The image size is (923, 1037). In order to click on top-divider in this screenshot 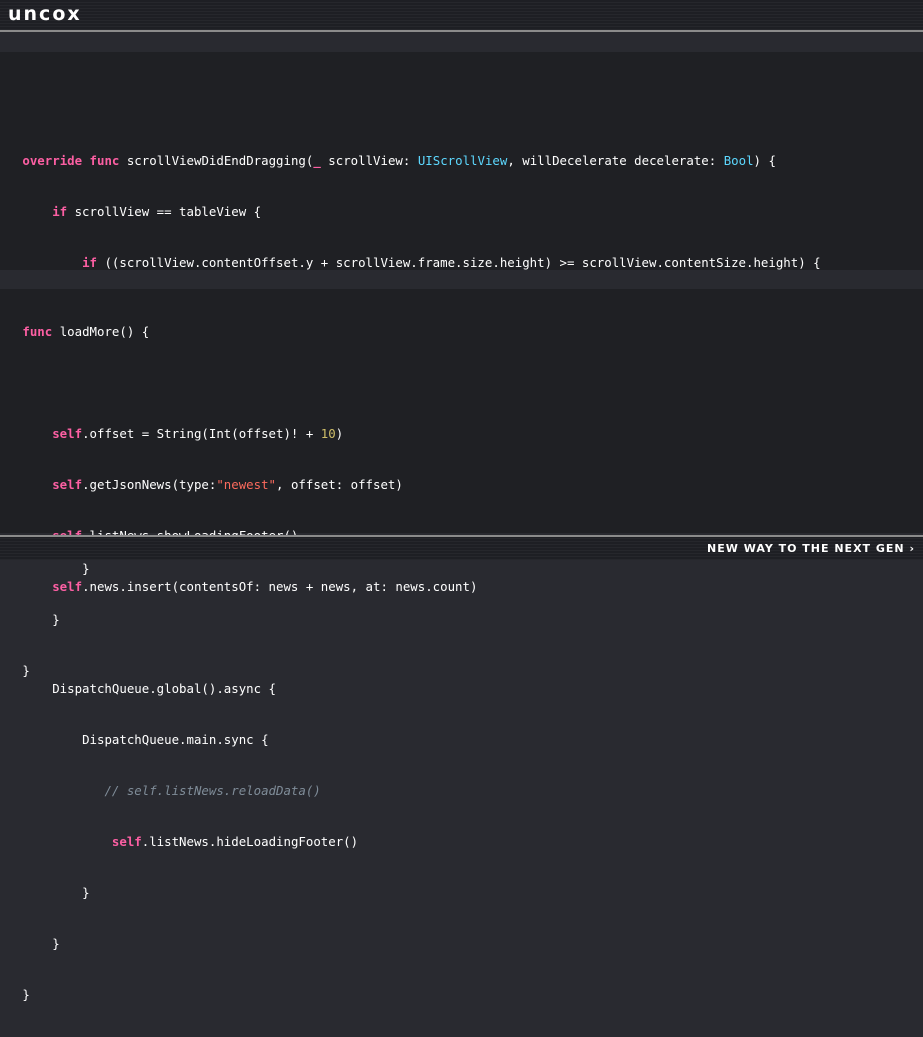, I will do `click(461, 31)`.